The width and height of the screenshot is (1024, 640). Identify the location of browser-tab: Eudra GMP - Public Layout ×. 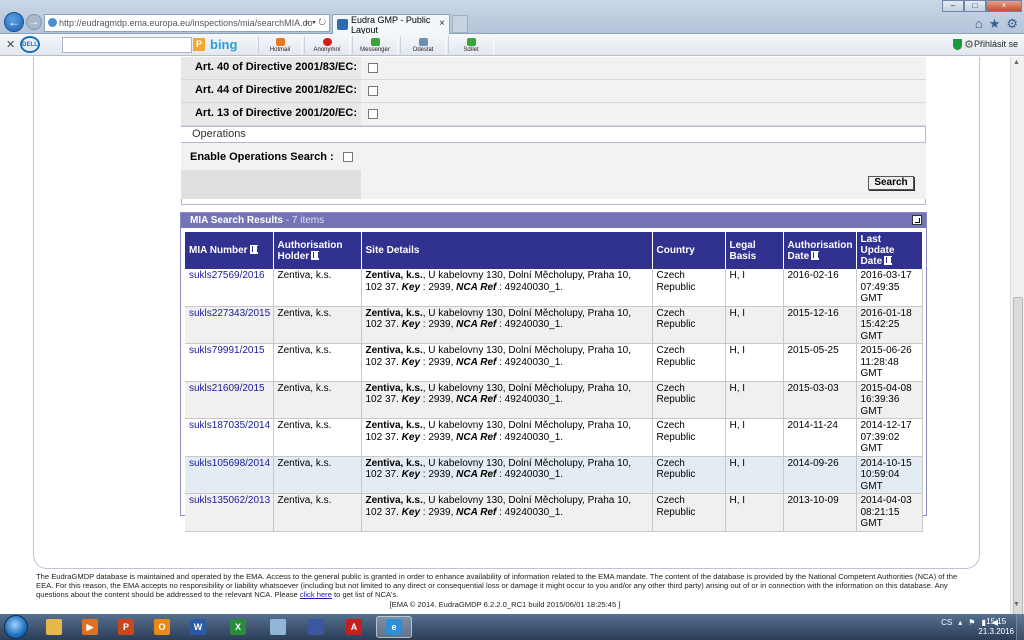
(391, 24).